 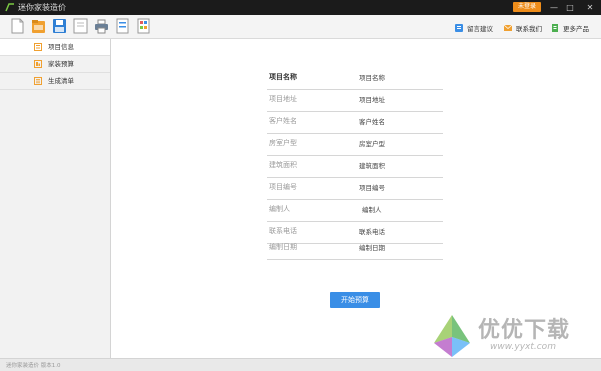 What do you see at coordinates (300, 7) in the screenshot?
I see `title-bar: 迷你家装造价 未登录 — □ ✕` at bounding box center [300, 7].